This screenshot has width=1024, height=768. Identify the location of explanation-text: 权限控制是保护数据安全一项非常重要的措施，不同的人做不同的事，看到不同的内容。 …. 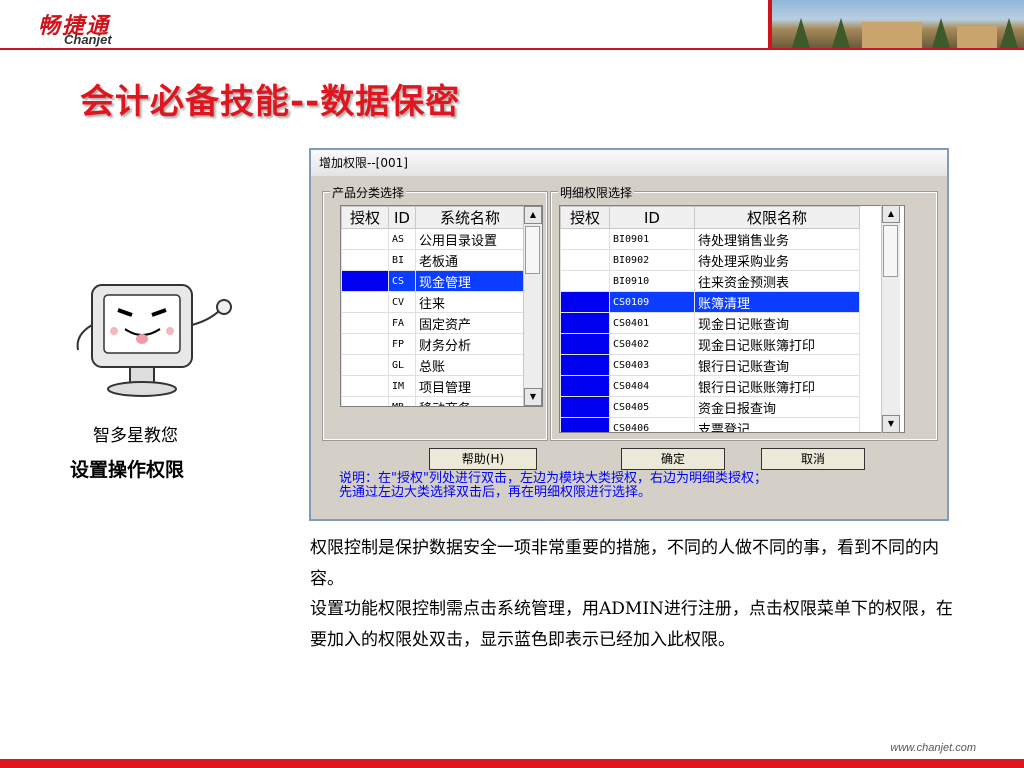
(635, 594).